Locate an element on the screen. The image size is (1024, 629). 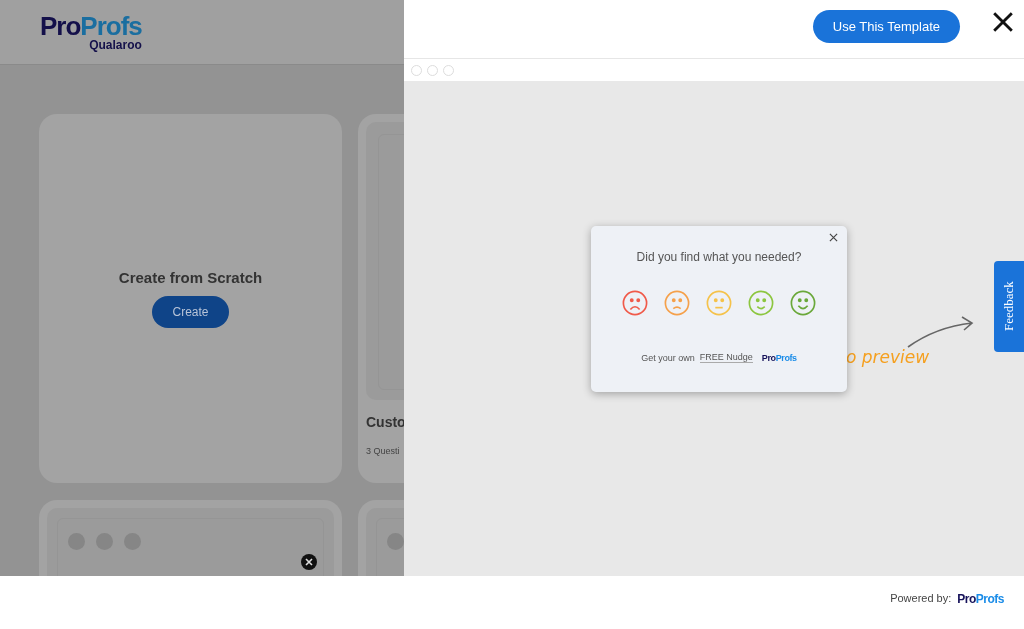
card-title: Create from Scratch is located at coordinates (190, 277).